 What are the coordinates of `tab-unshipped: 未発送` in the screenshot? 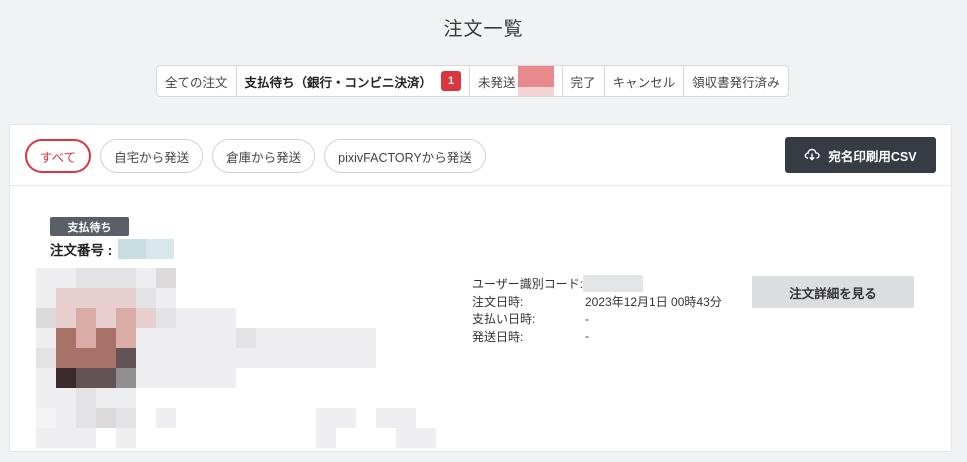 It's located at (516, 81).